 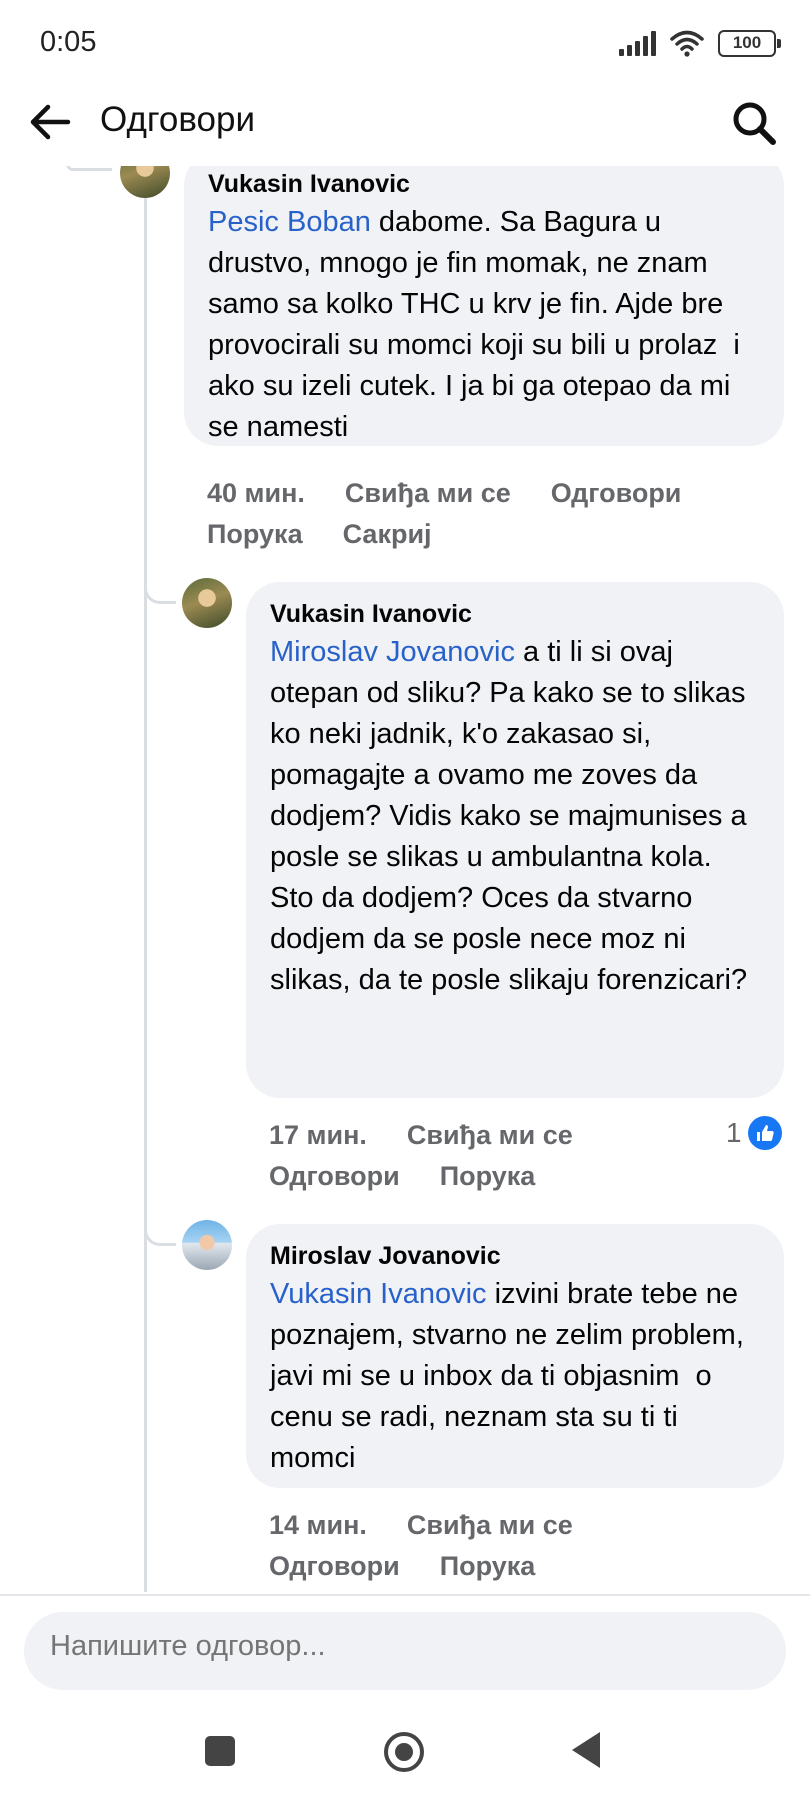 What do you see at coordinates (764, 1133) in the screenshot?
I see `like-icon` at bounding box center [764, 1133].